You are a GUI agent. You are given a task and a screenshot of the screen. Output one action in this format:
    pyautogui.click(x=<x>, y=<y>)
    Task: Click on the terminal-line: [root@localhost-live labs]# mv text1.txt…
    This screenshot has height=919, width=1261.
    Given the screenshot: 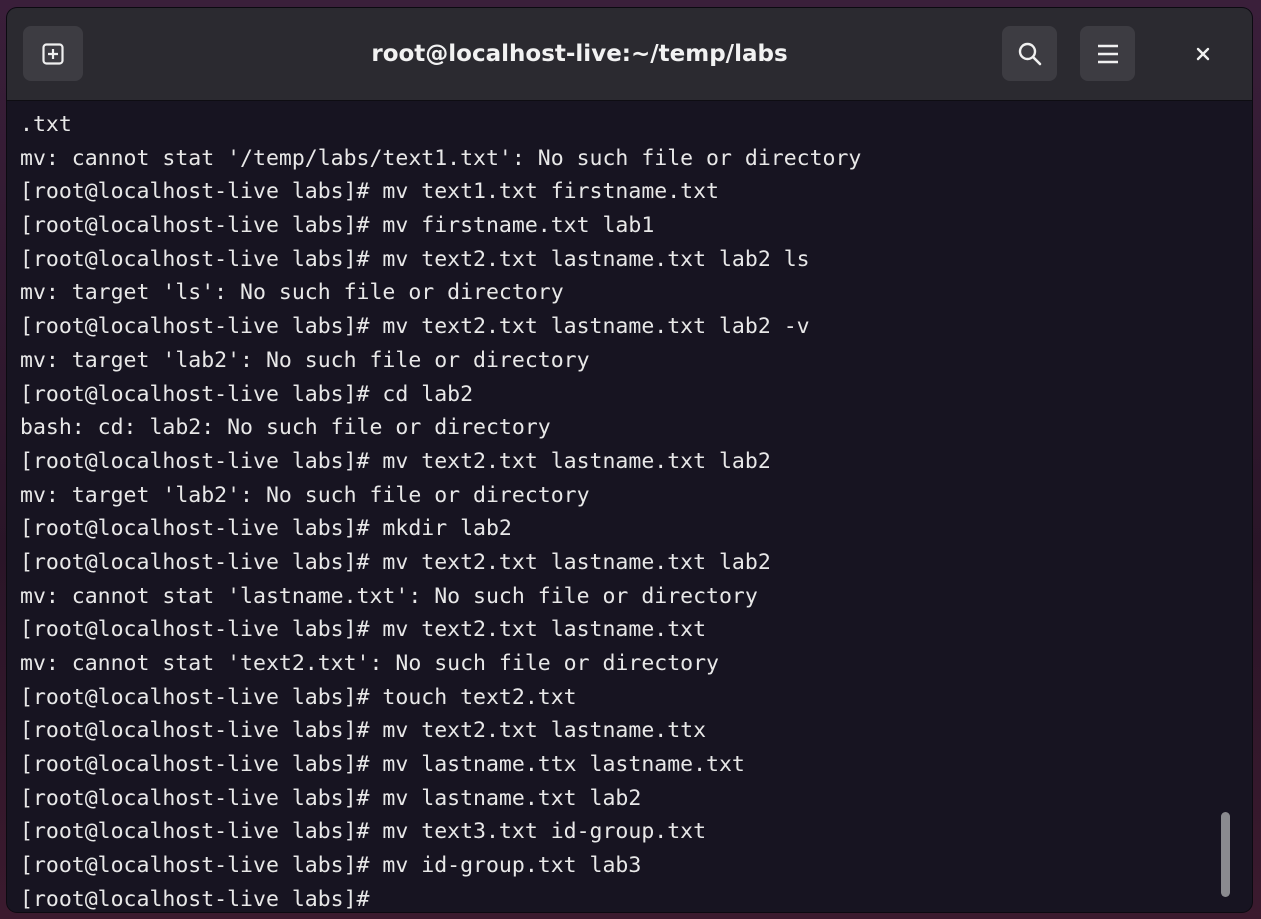 What is the action you would take?
    pyautogui.click(x=369, y=192)
    